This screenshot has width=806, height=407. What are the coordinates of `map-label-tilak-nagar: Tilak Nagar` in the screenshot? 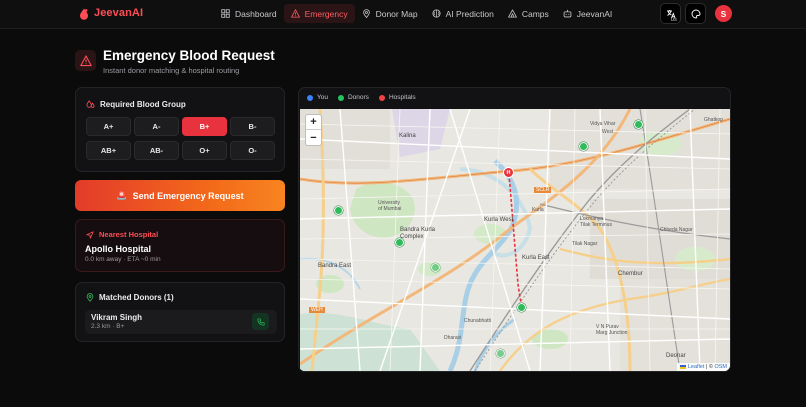 It's located at (585, 244).